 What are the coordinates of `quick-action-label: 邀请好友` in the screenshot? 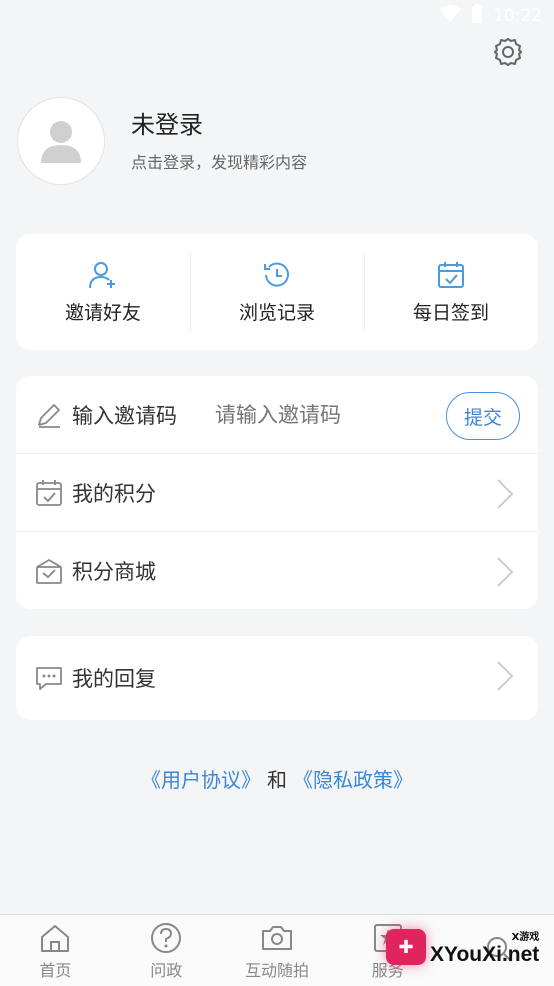 It's located at (102, 312).